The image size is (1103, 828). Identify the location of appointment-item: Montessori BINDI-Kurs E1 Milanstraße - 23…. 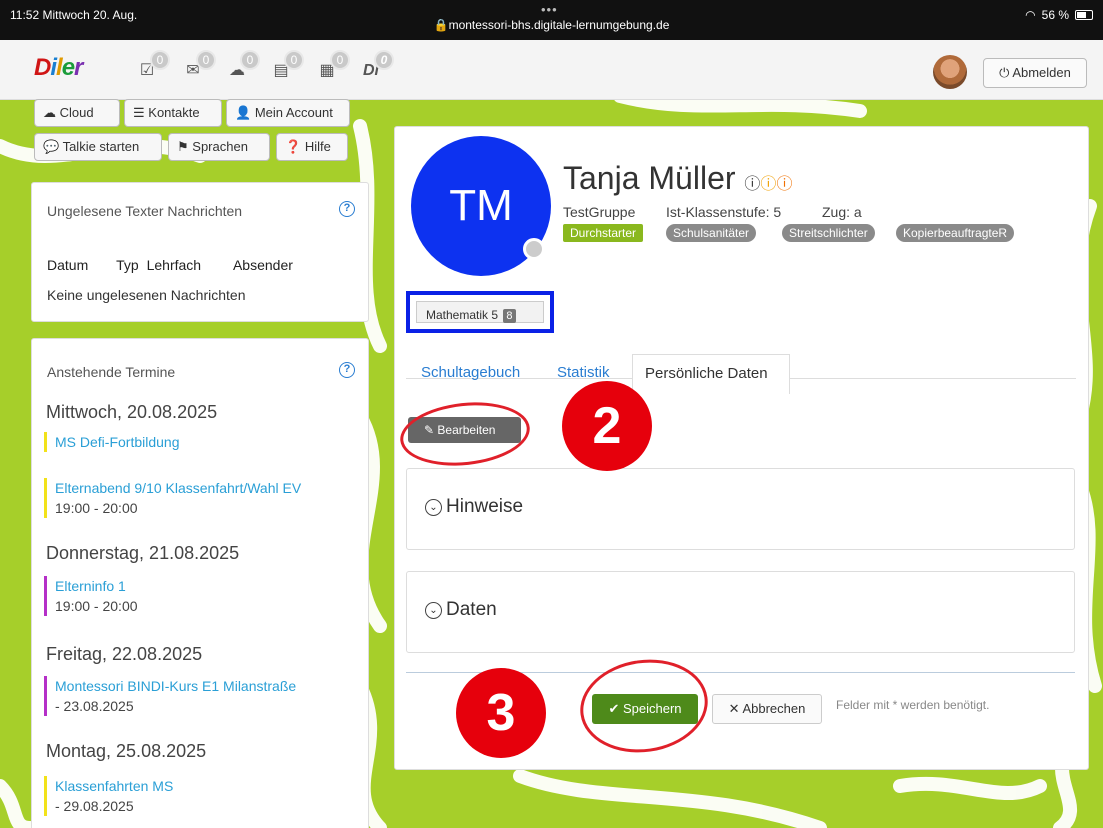
(170, 696).